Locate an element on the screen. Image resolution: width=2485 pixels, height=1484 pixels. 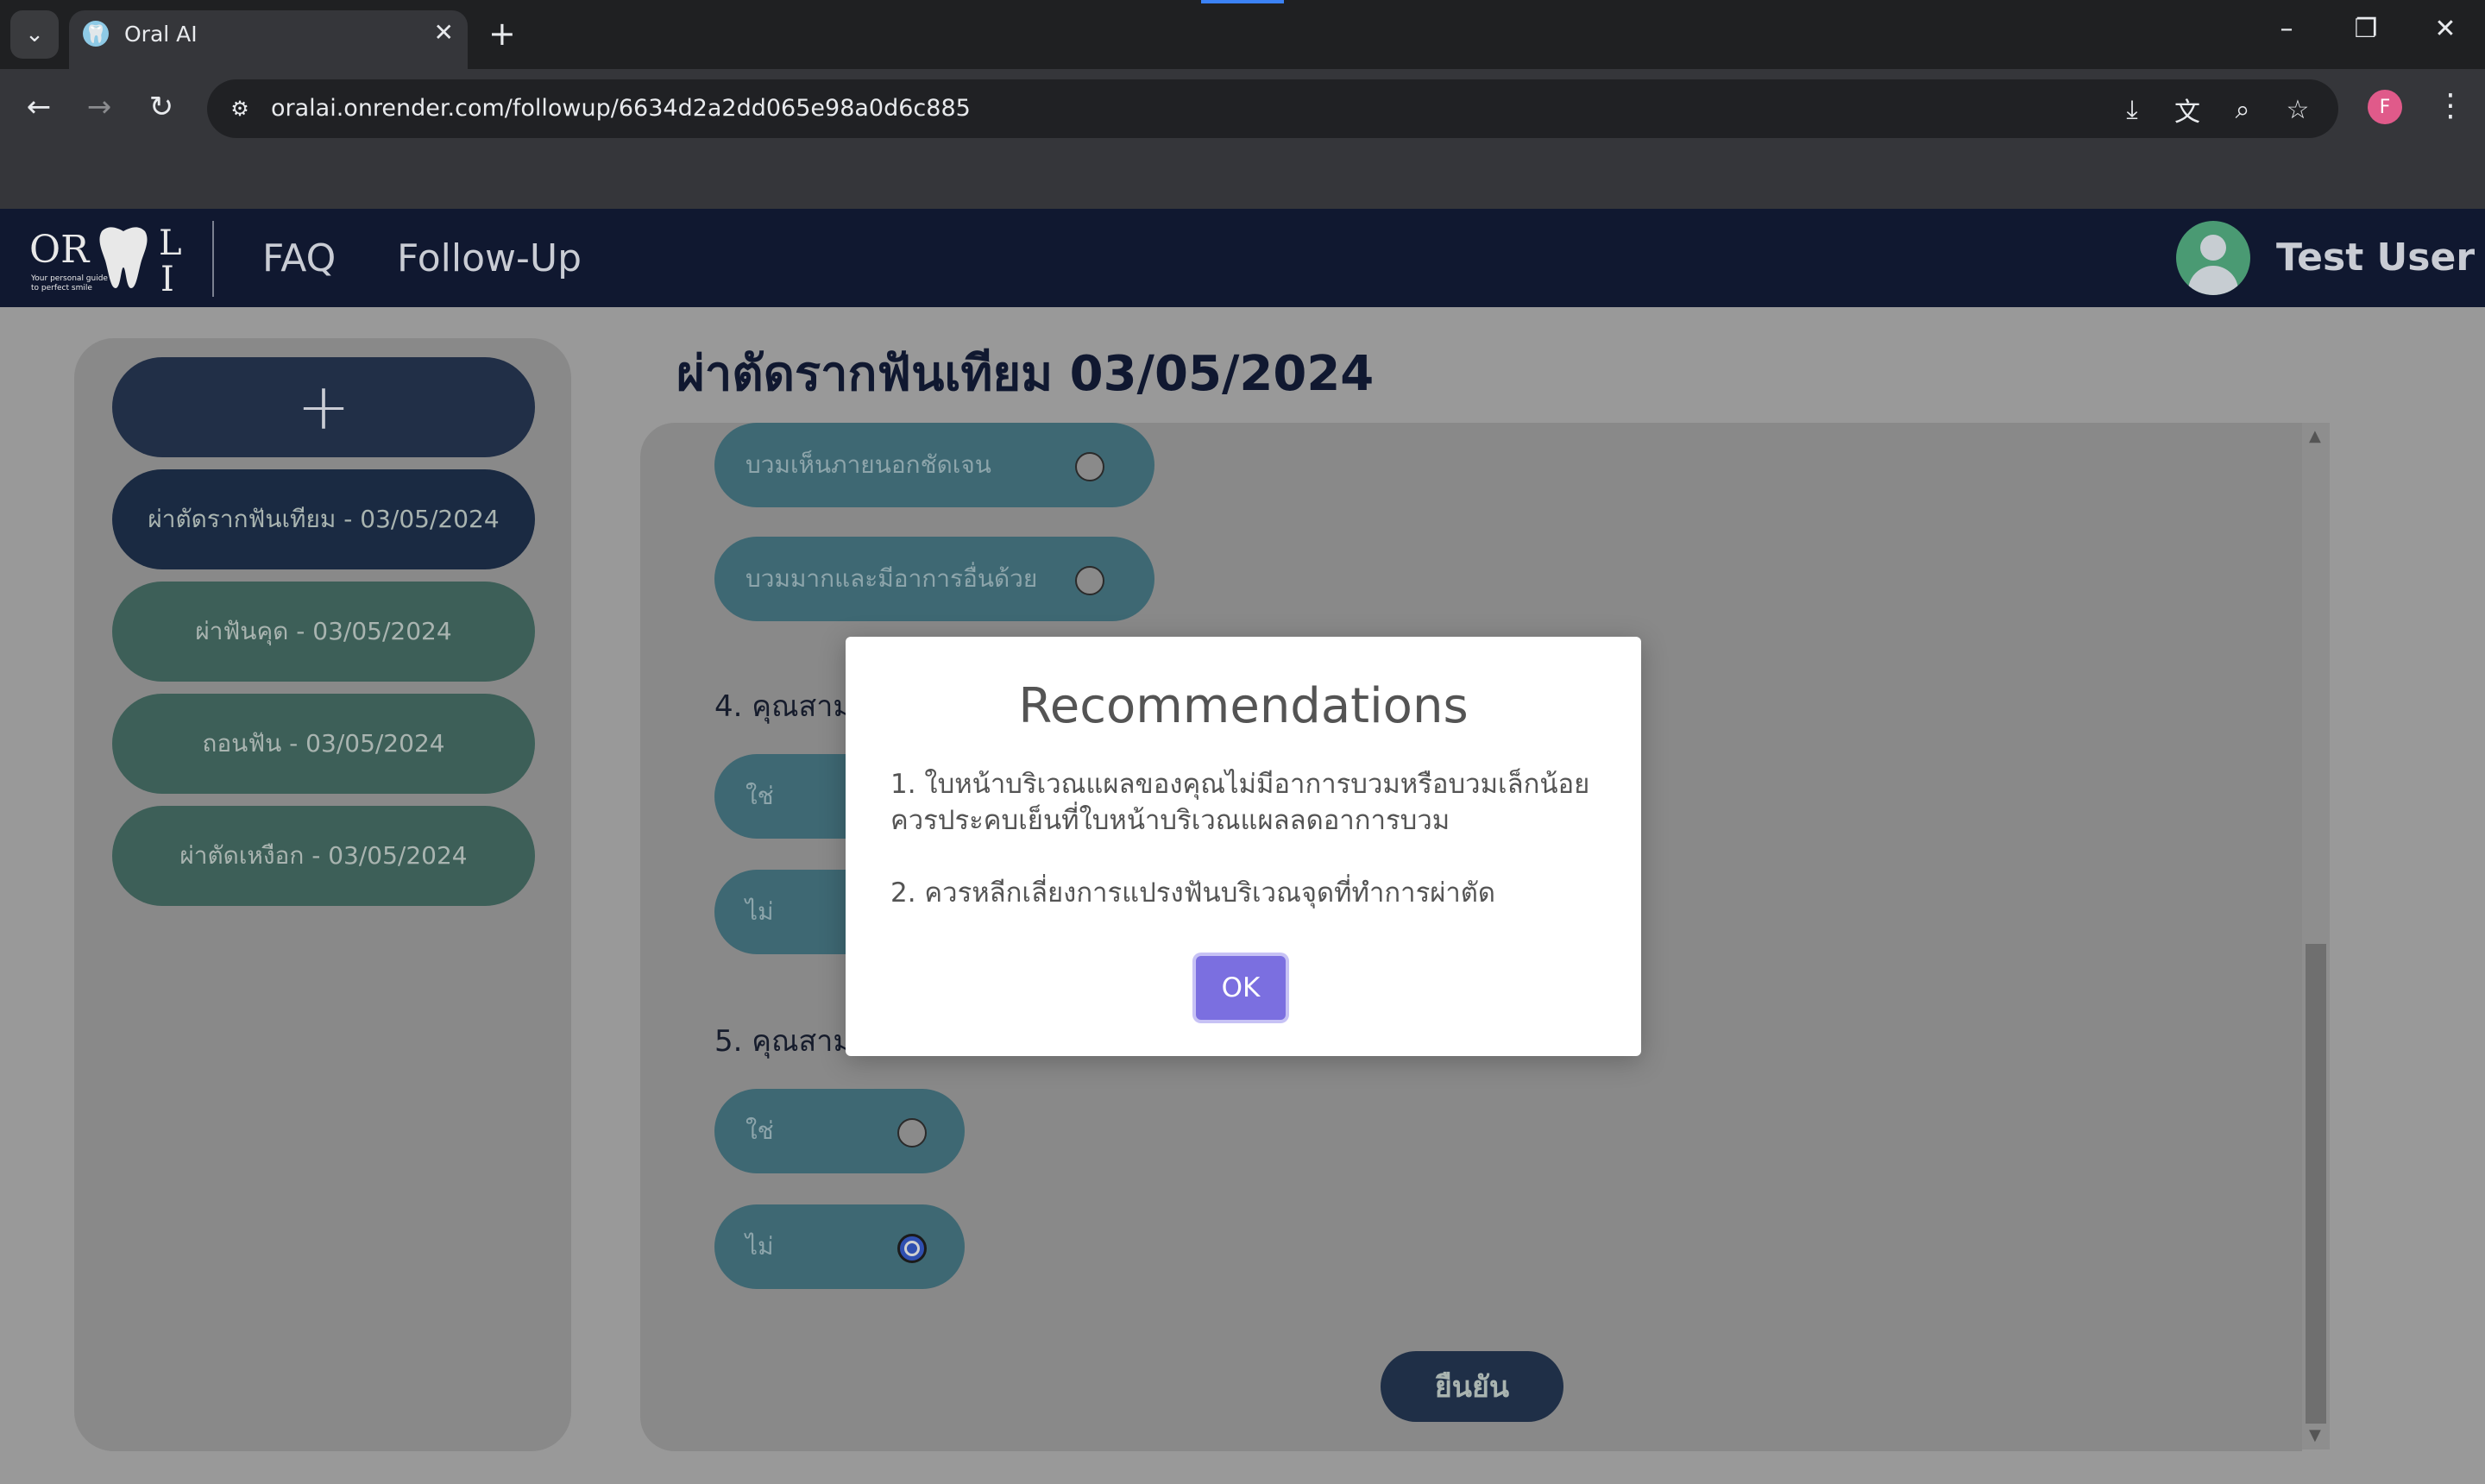
recommendation-line-2: ควรประคบเย็นที่ใบหน้าบริเวณแผลลดอาการบวม is located at coordinates (1170, 820).